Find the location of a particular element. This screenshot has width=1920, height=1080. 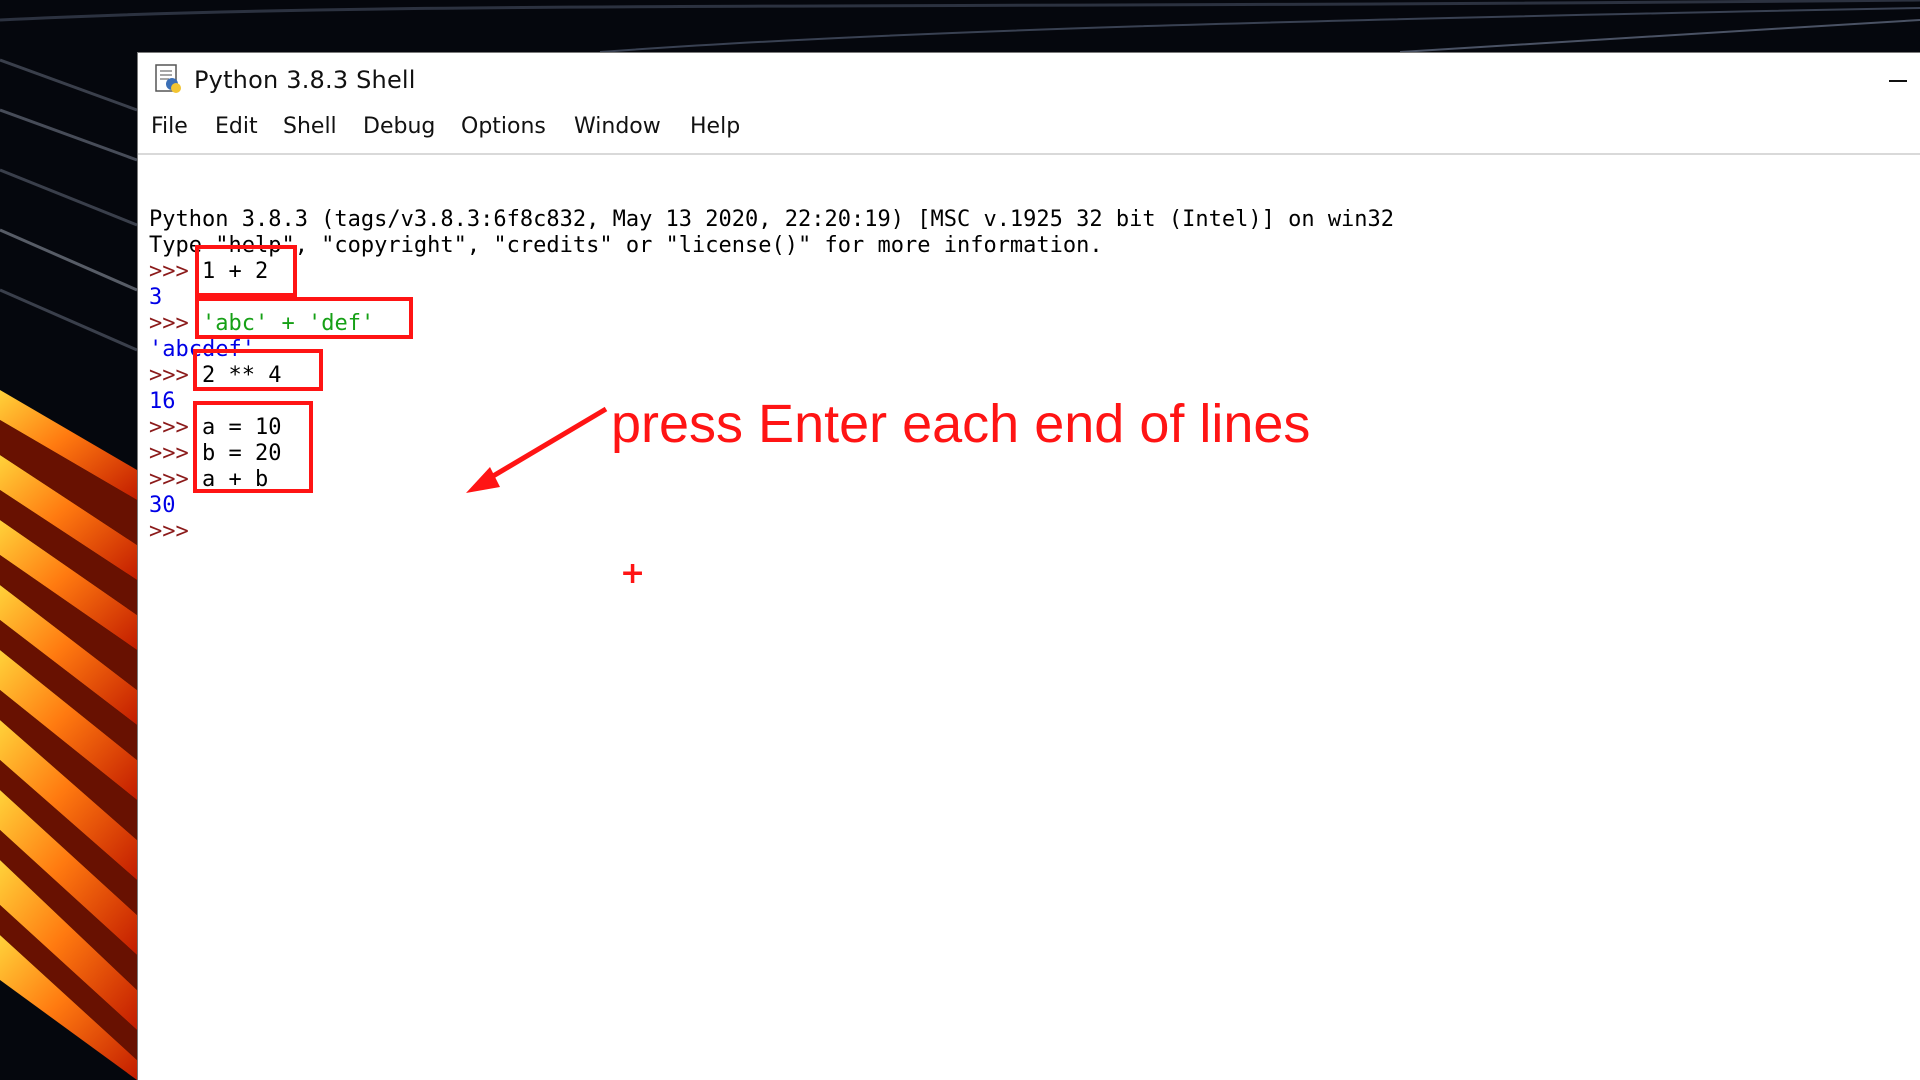

output-line: 3 is located at coordinates (156, 297).